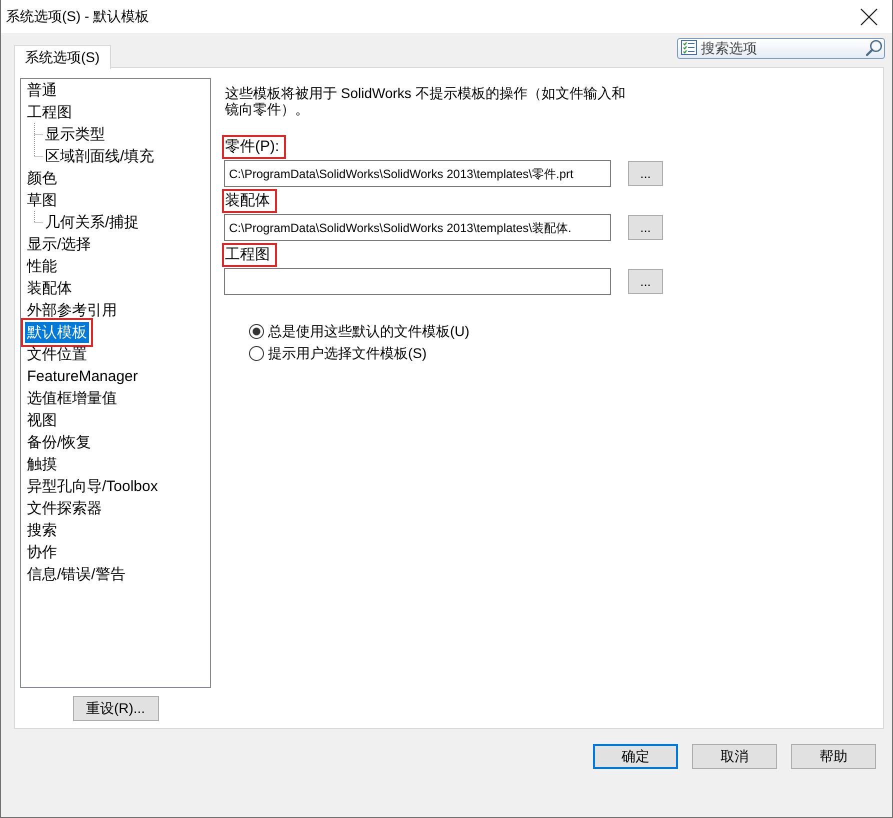  Describe the element at coordinates (248, 254) in the screenshot. I see `field-label: 工程图` at that location.